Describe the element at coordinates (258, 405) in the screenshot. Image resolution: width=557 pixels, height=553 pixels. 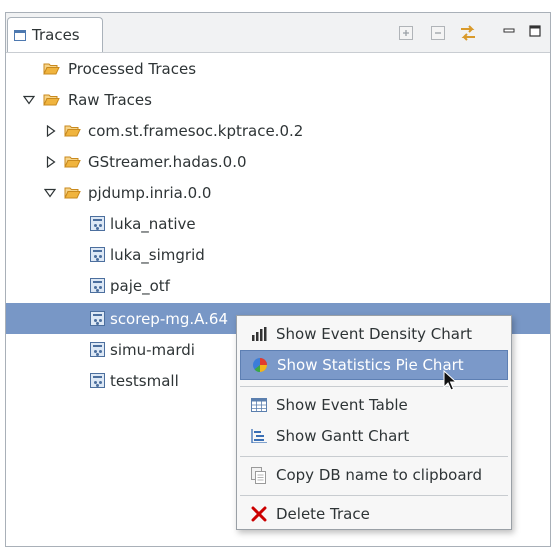
I see `table-icon` at that location.